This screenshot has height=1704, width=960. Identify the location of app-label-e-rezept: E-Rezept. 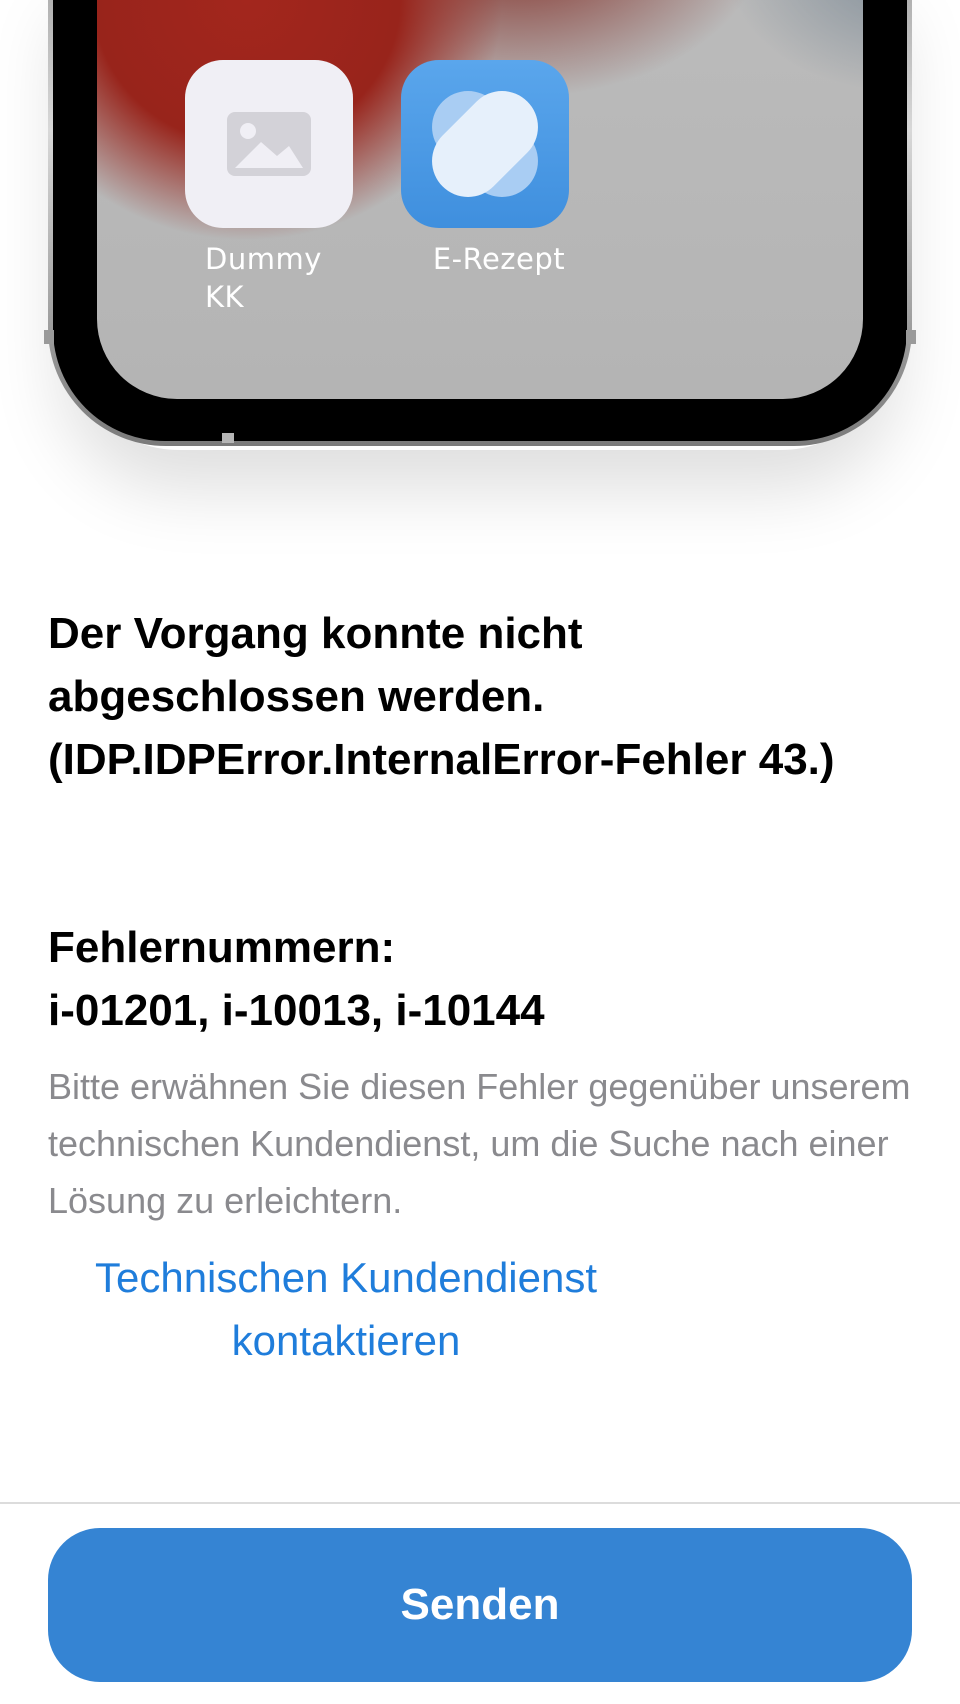
(499, 259).